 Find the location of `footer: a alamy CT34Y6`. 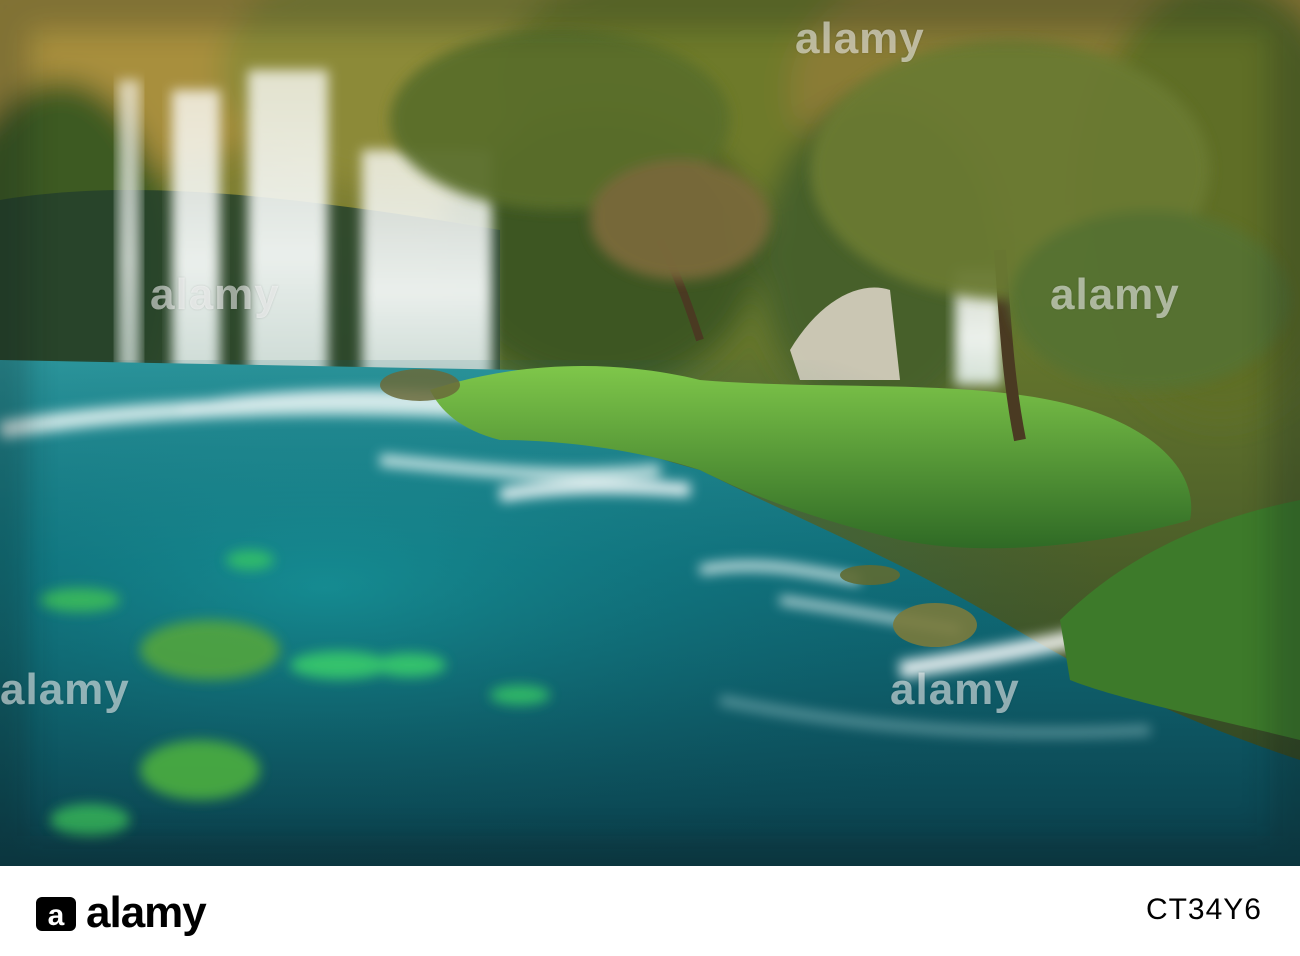

footer: a alamy CT34Y6 is located at coordinates (650, 911).